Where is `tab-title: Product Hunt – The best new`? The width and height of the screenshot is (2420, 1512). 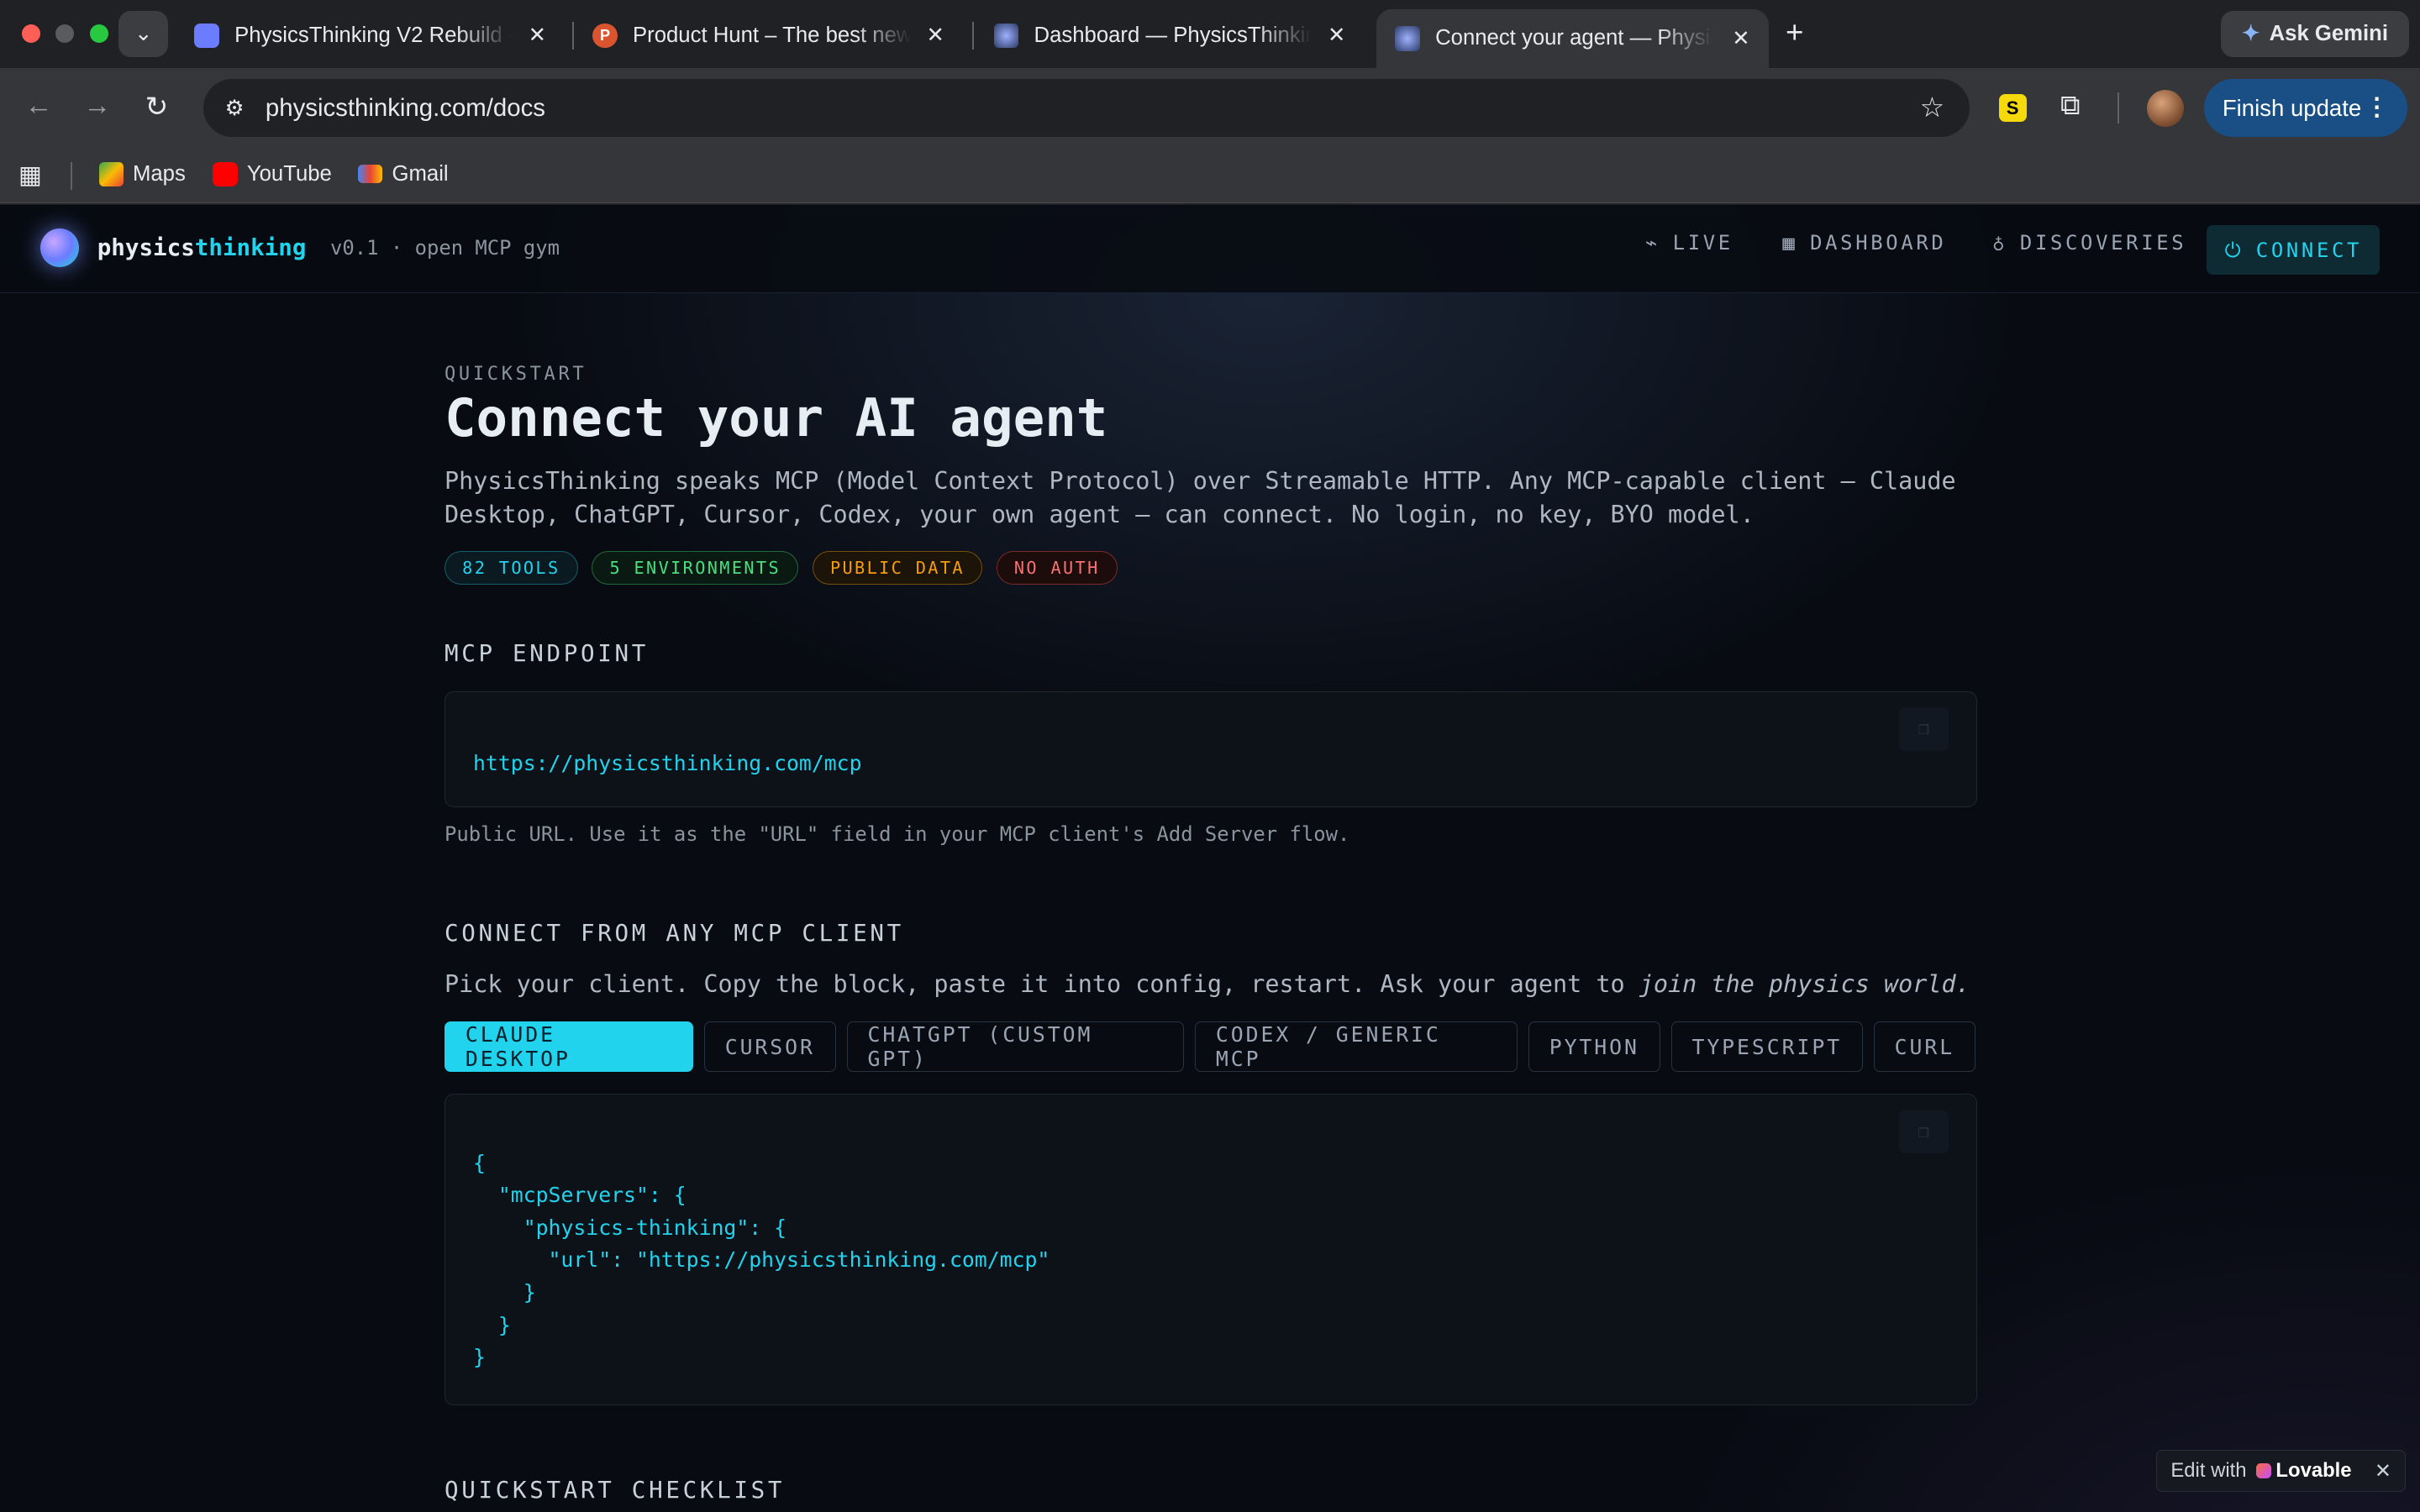
tab-title: Product Hunt – The best new is located at coordinates (772, 35).